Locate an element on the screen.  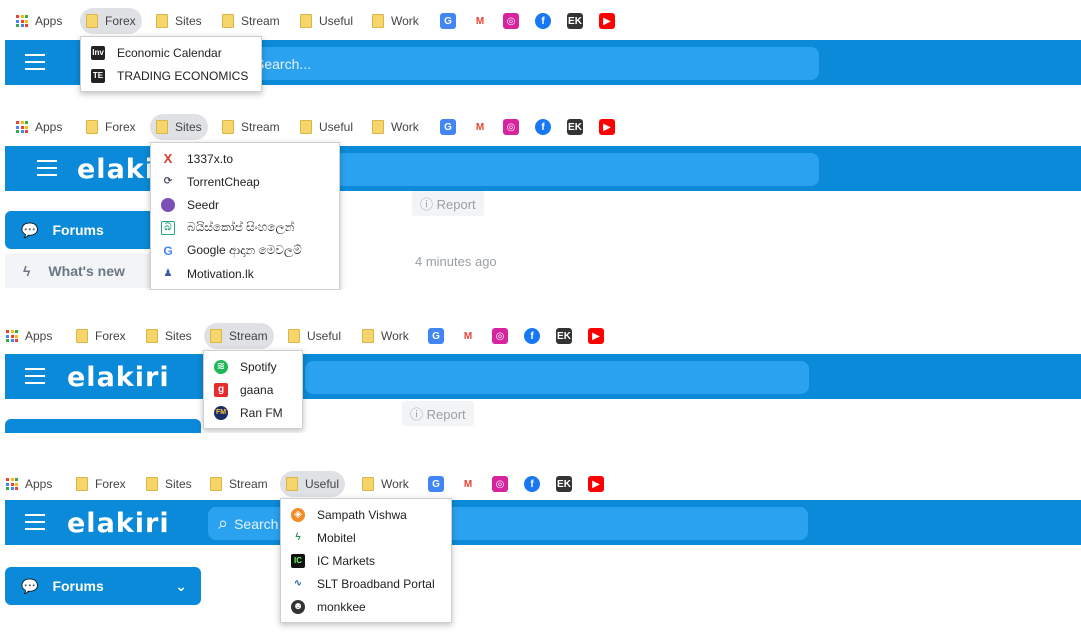
menu-item-google-input-tools: G Google ආදාන මෙවලම් is located at coordinates (245, 250).